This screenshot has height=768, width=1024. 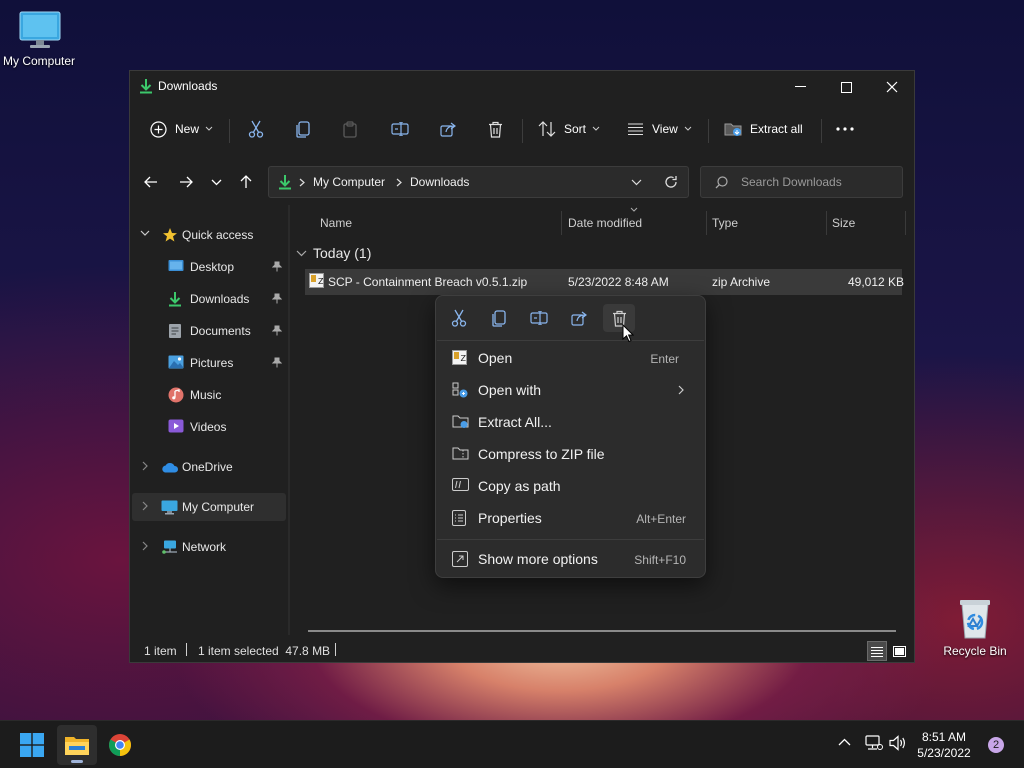 I want to click on copy-path-icon, so click(x=460, y=484).